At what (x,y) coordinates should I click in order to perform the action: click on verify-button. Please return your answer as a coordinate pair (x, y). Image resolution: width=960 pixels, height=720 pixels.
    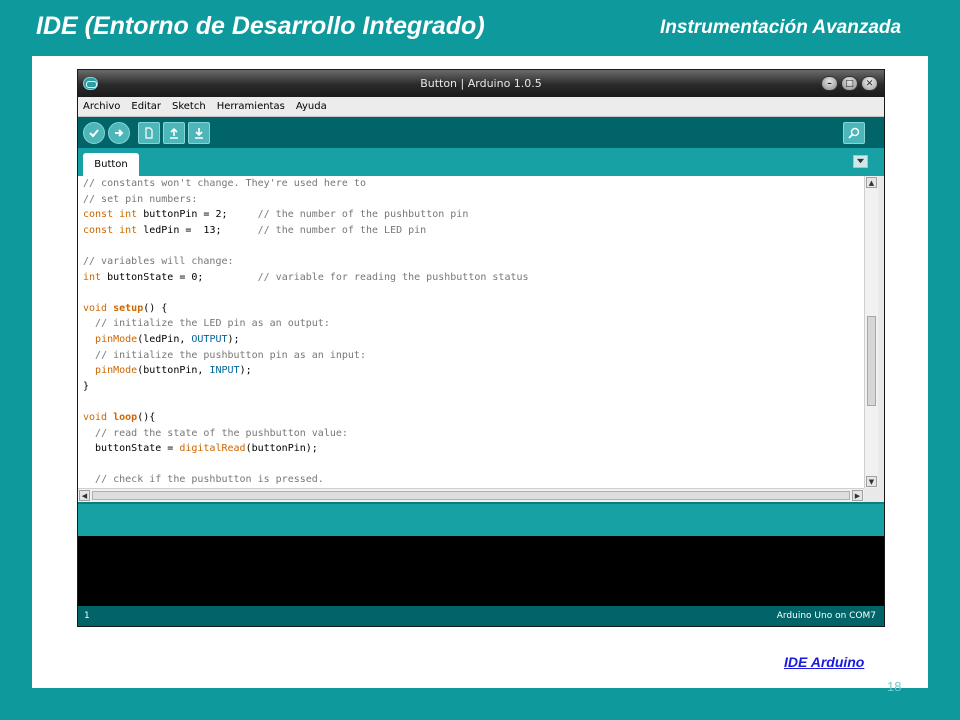
    Looking at the image, I should click on (94, 133).